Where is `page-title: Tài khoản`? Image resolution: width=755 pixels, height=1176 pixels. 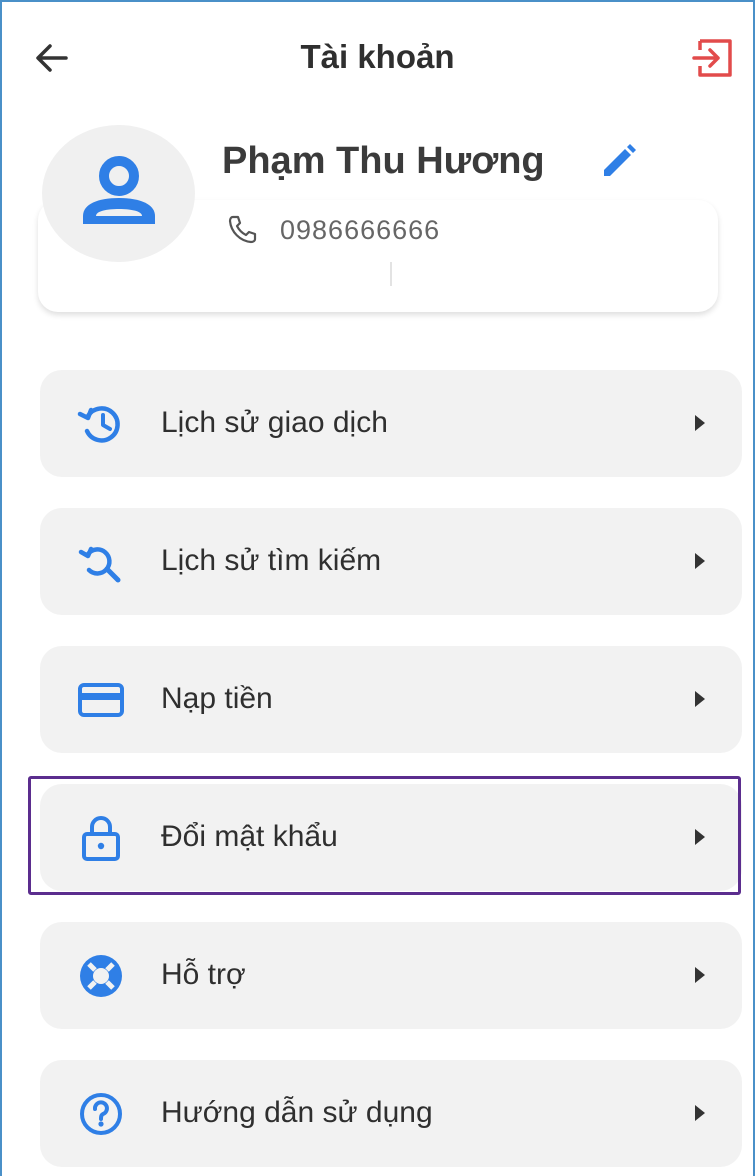 page-title: Tài khoản is located at coordinates (377, 56).